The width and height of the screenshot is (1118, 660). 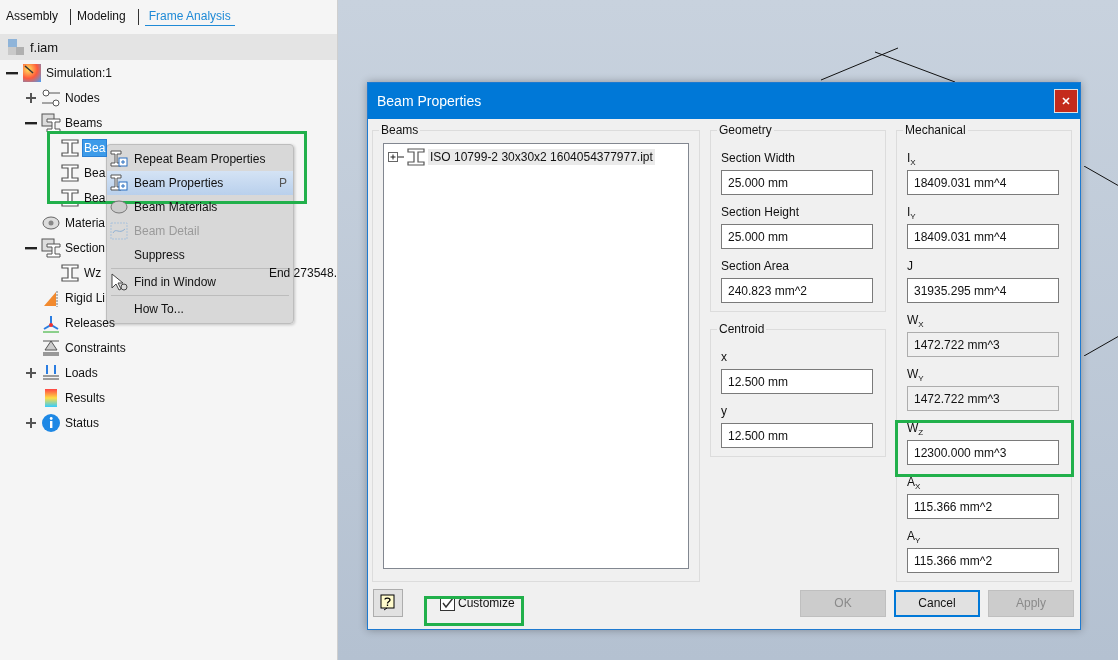 What do you see at coordinates (82, 97) in the screenshot?
I see `tree-item: Nodes` at bounding box center [82, 97].